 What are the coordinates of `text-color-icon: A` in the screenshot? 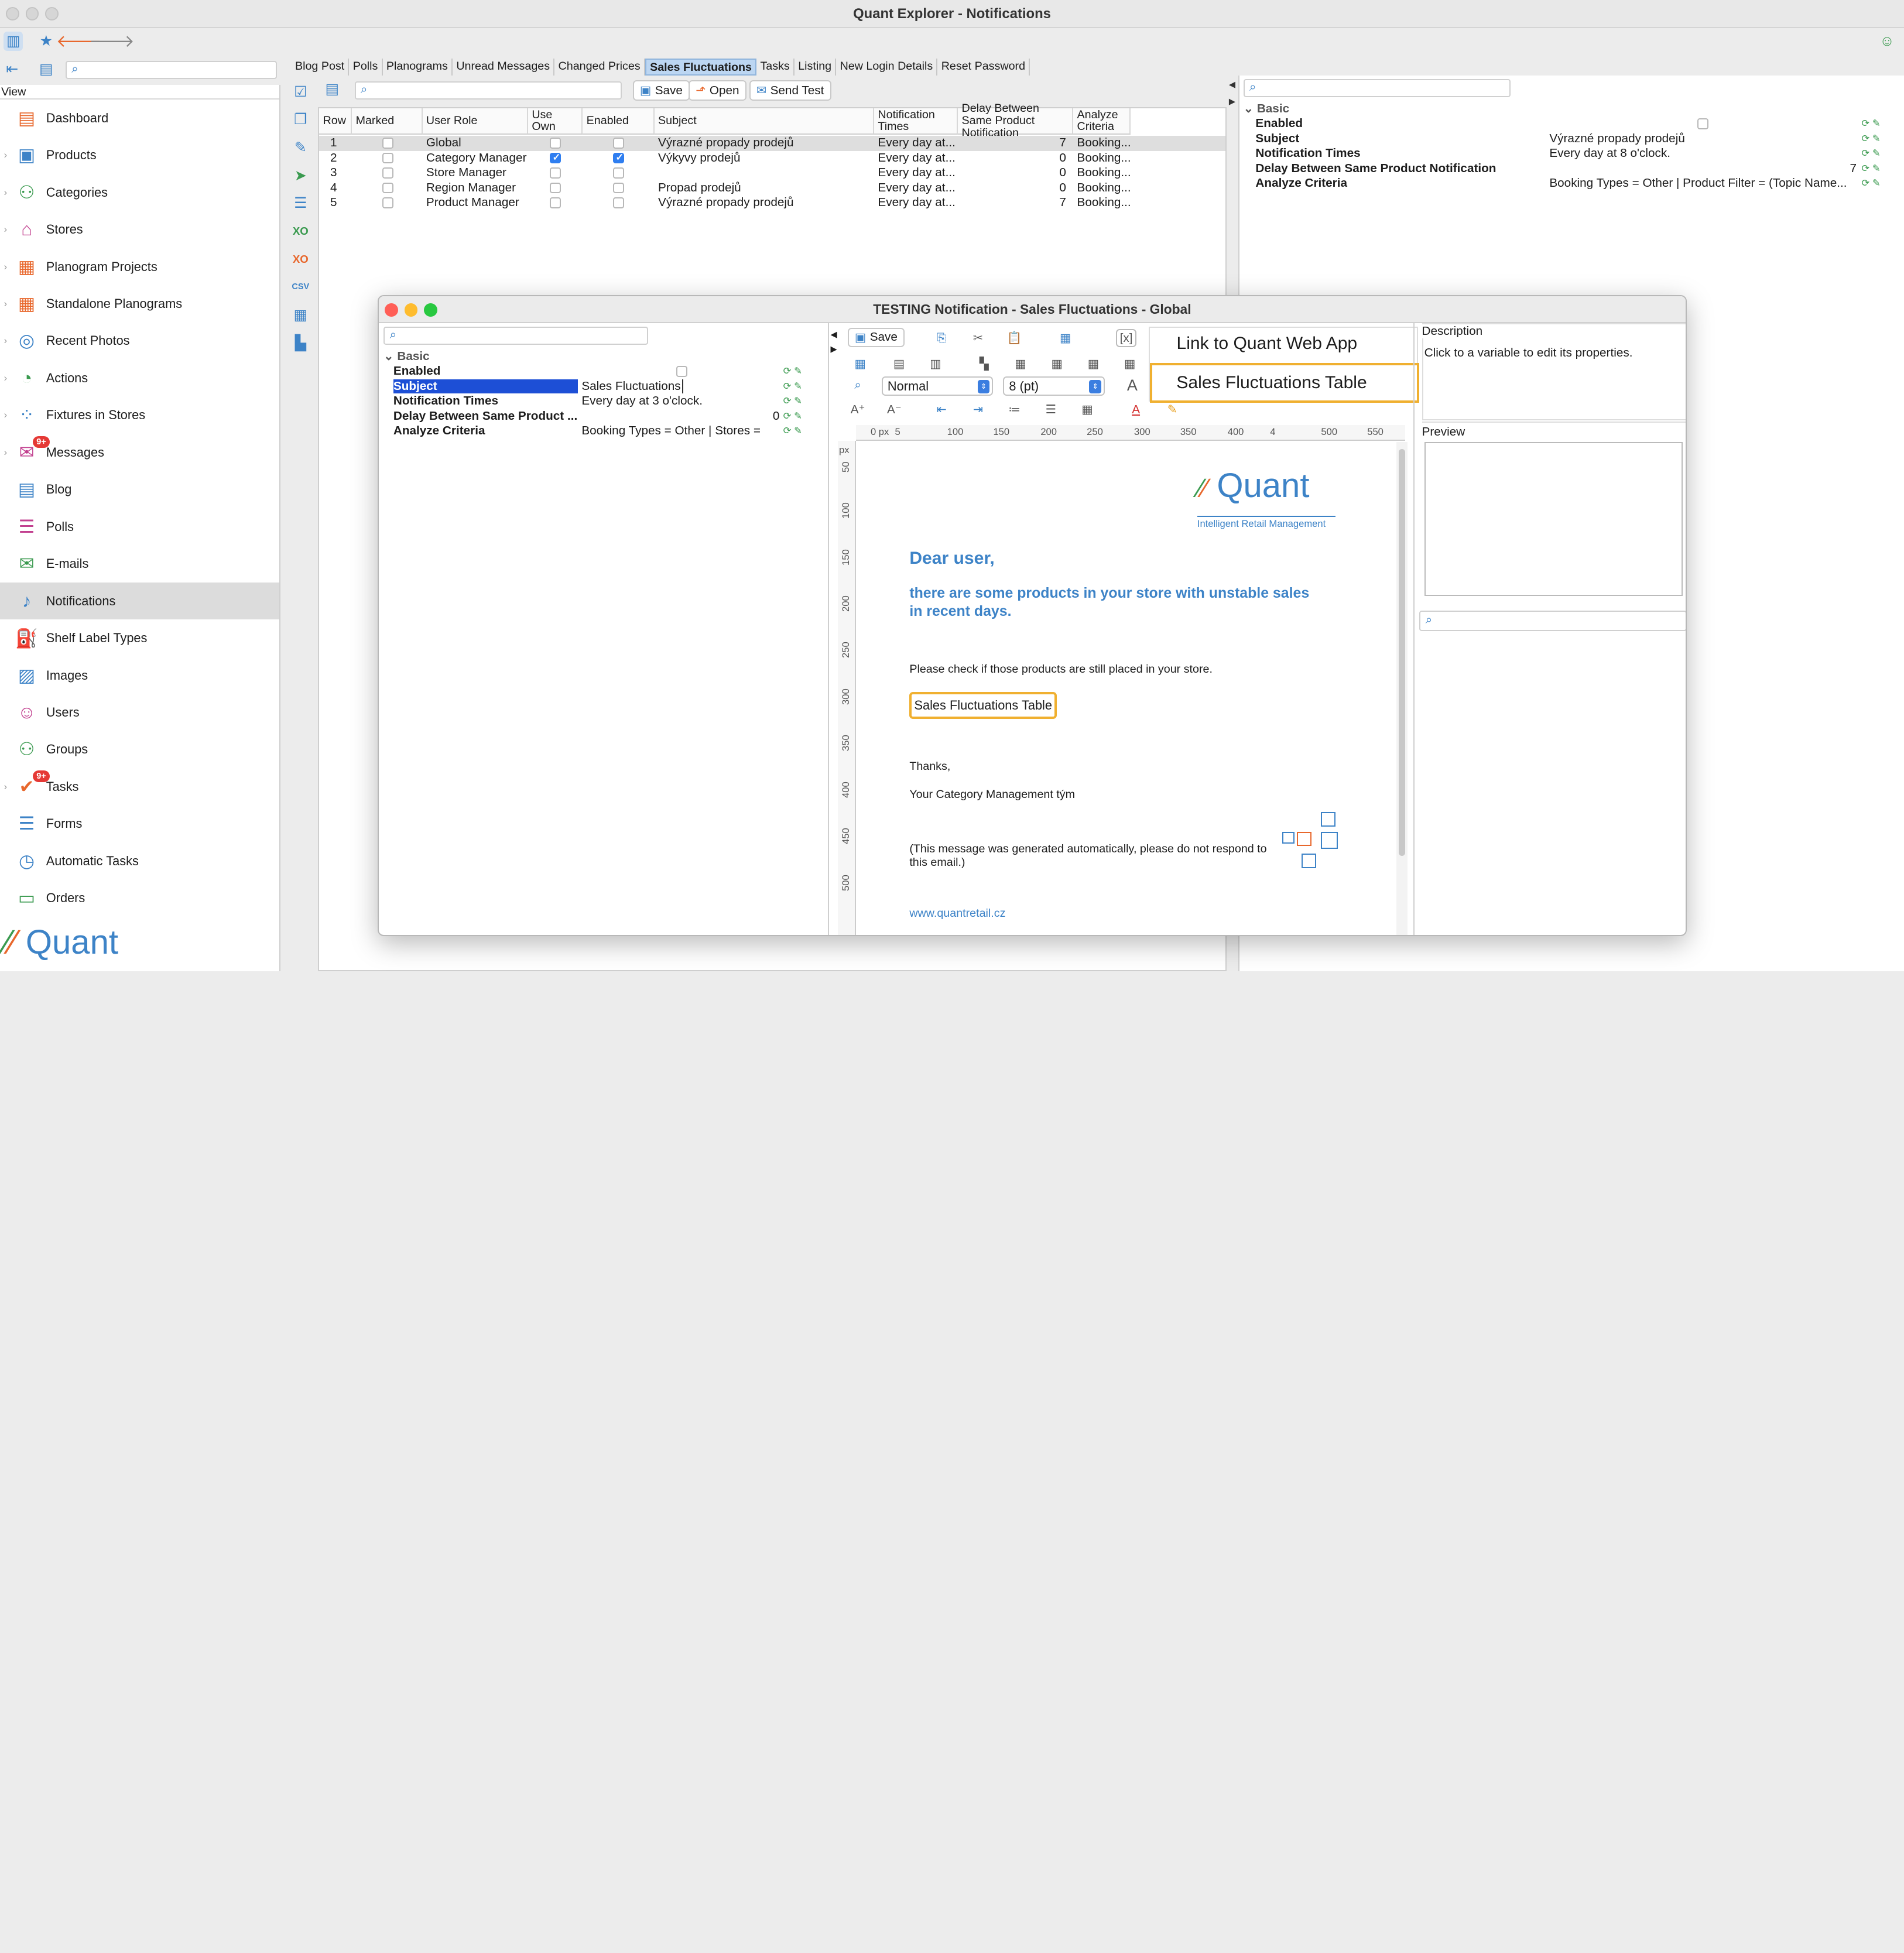 It's located at (1136, 409).